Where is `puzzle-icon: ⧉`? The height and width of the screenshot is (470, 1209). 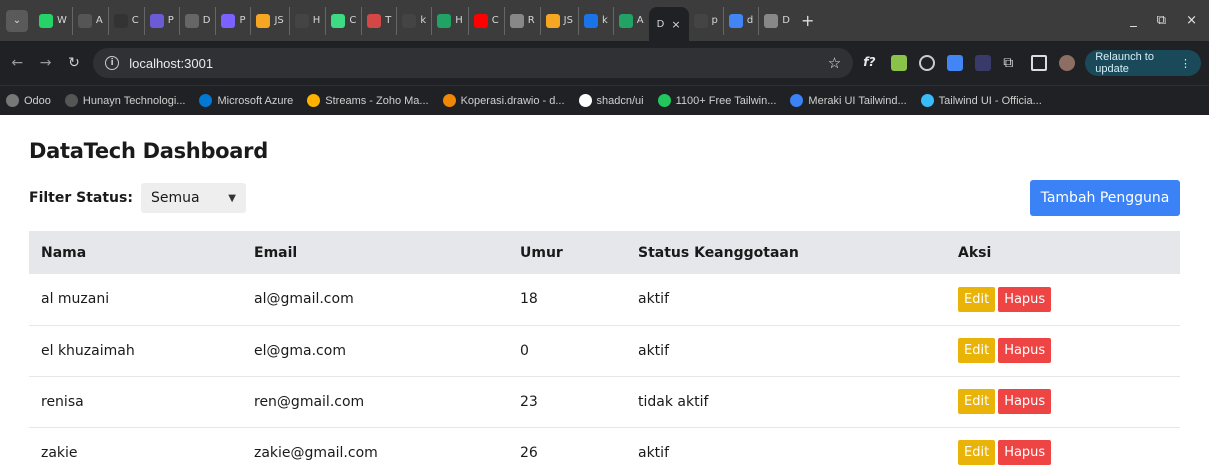 puzzle-icon: ⧉ is located at coordinates (1011, 63).